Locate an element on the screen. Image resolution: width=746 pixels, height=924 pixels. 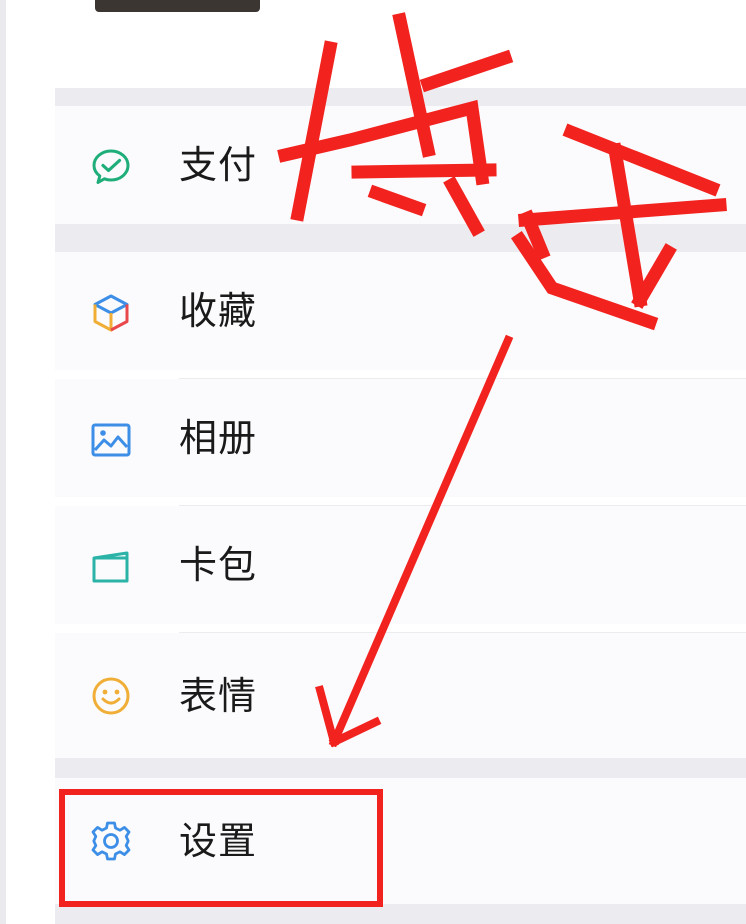
cube-icon is located at coordinates (111, 313).